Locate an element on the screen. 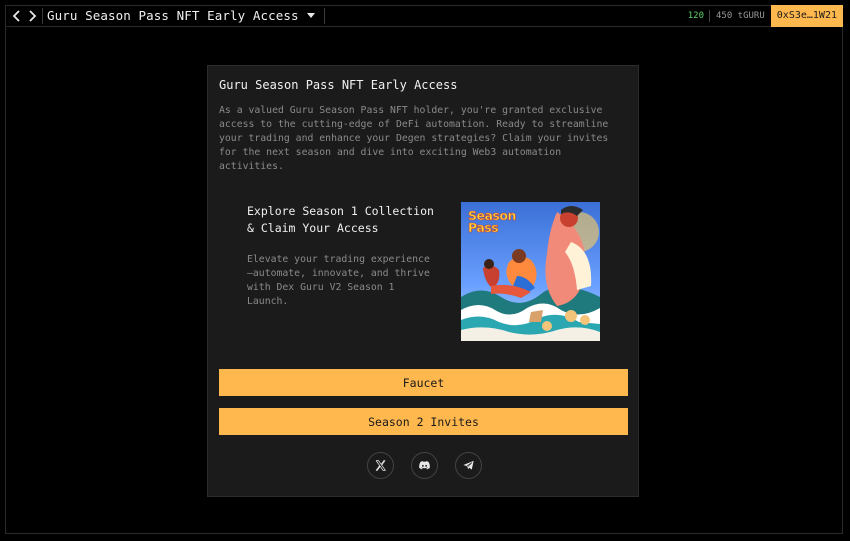  caret-down-icon is located at coordinates (310, 15).